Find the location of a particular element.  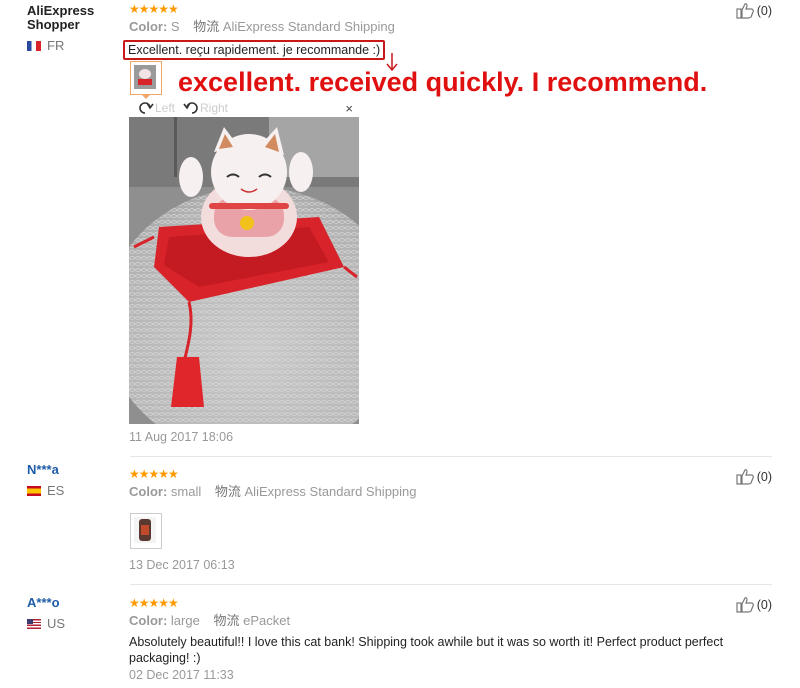

rotate-left-button: Left is located at coordinates (156, 108).